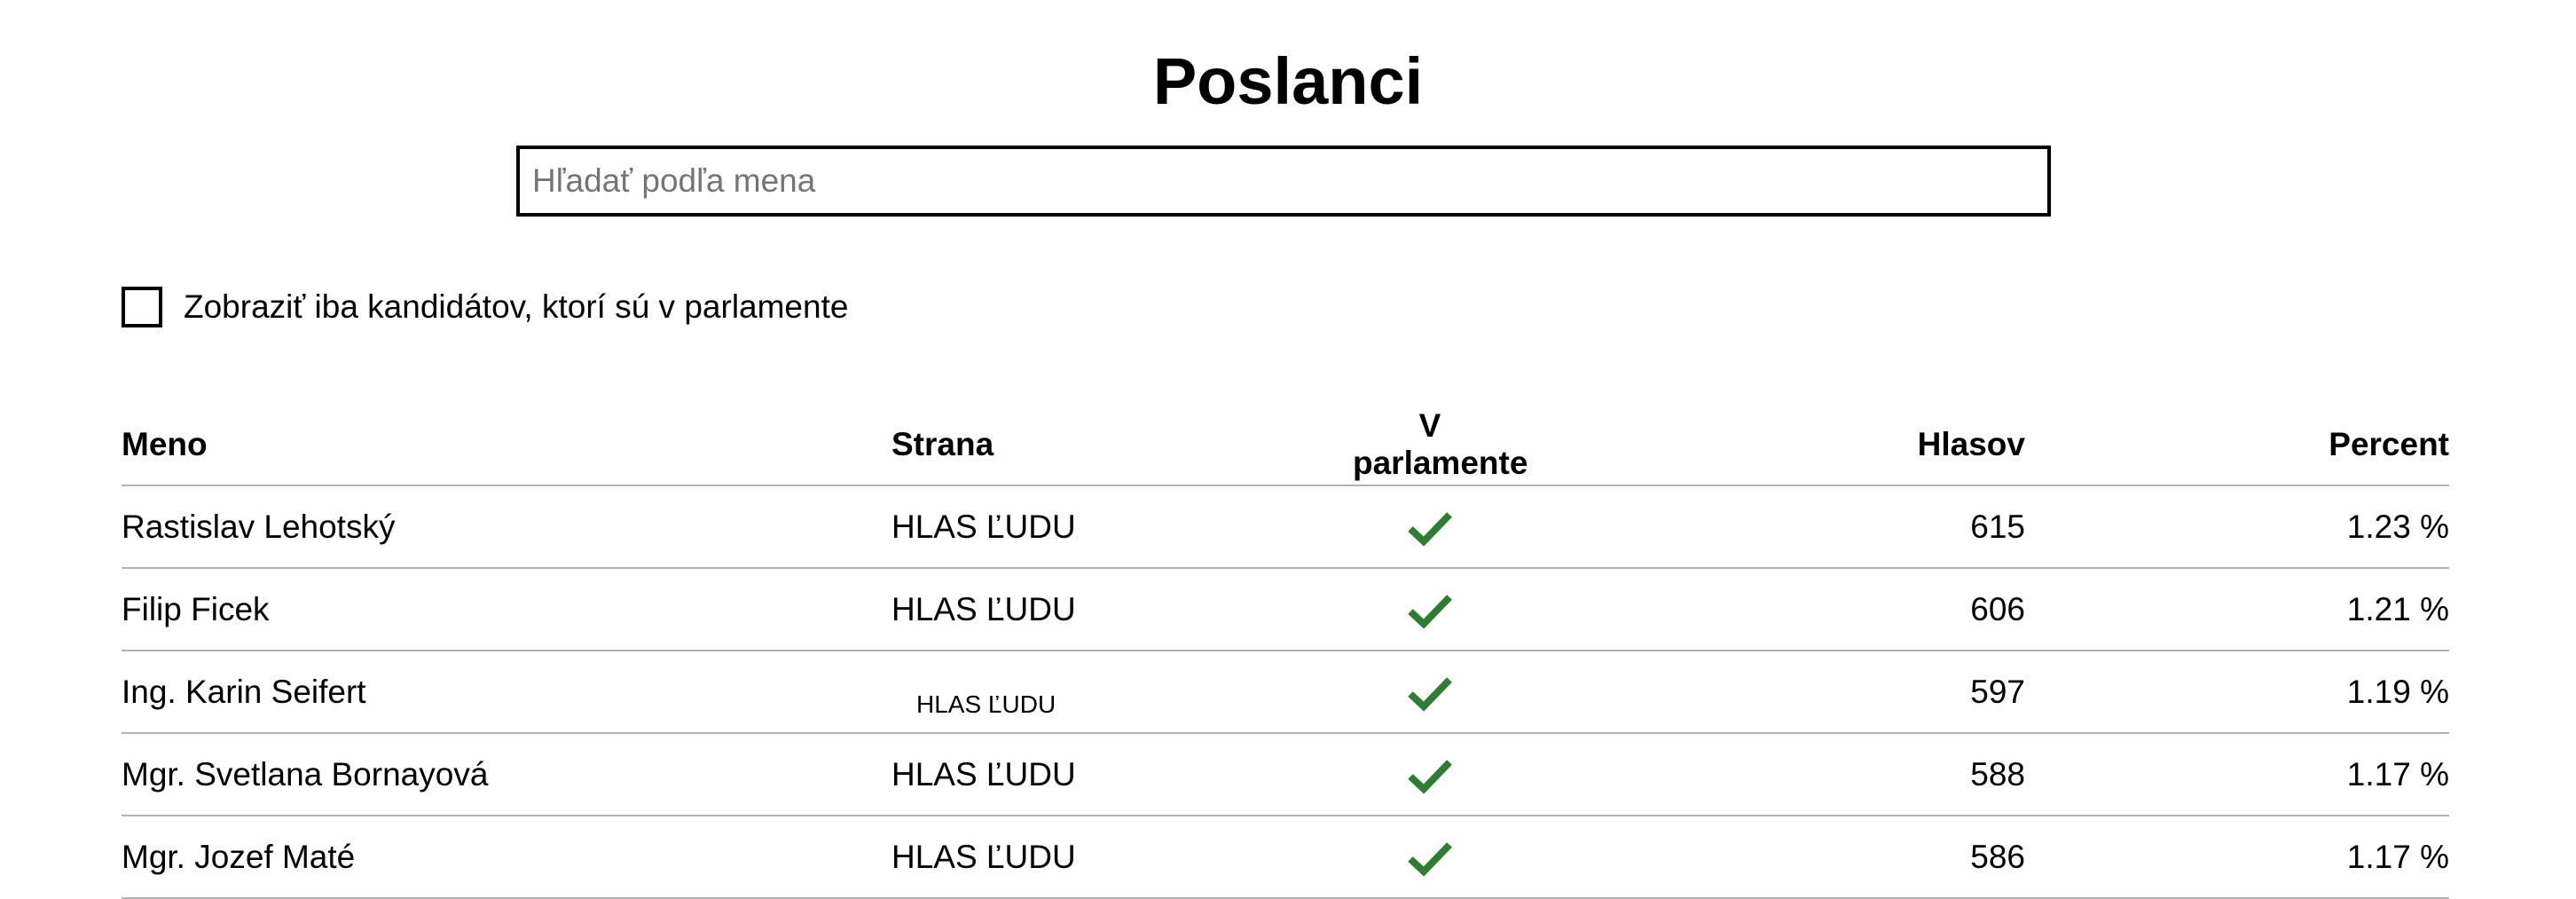 The width and height of the screenshot is (2576, 899). Describe the element at coordinates (1766, 609) in the screenshot. I see `candidate-votes: 606` at that location.